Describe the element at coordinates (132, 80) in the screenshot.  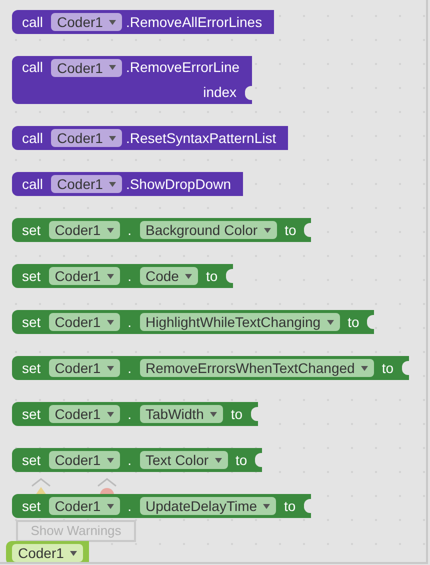
I see `method-call-block: call Coder1 .RemoveErrorLine index` at that location.